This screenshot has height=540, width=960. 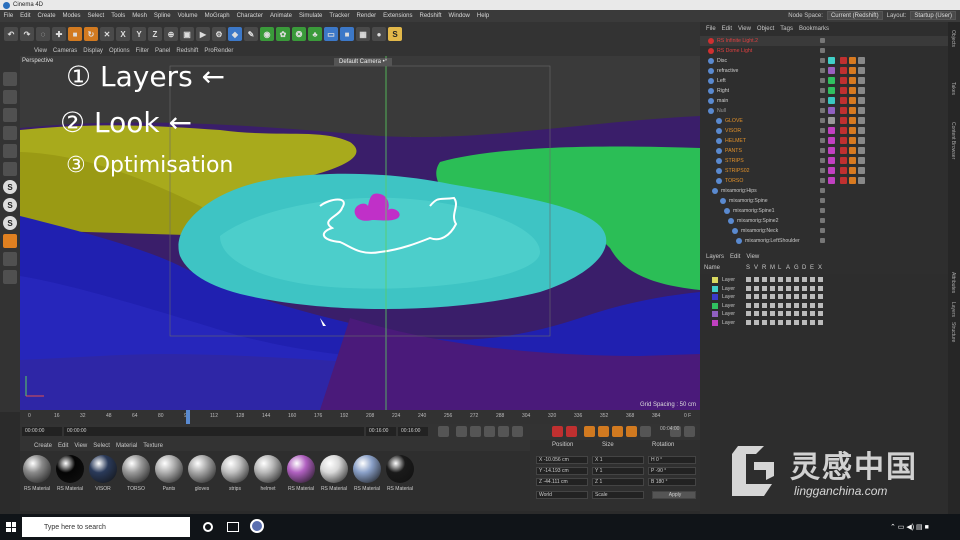 I want to click on floor-icon: ▦, so click(x=363, y=34).